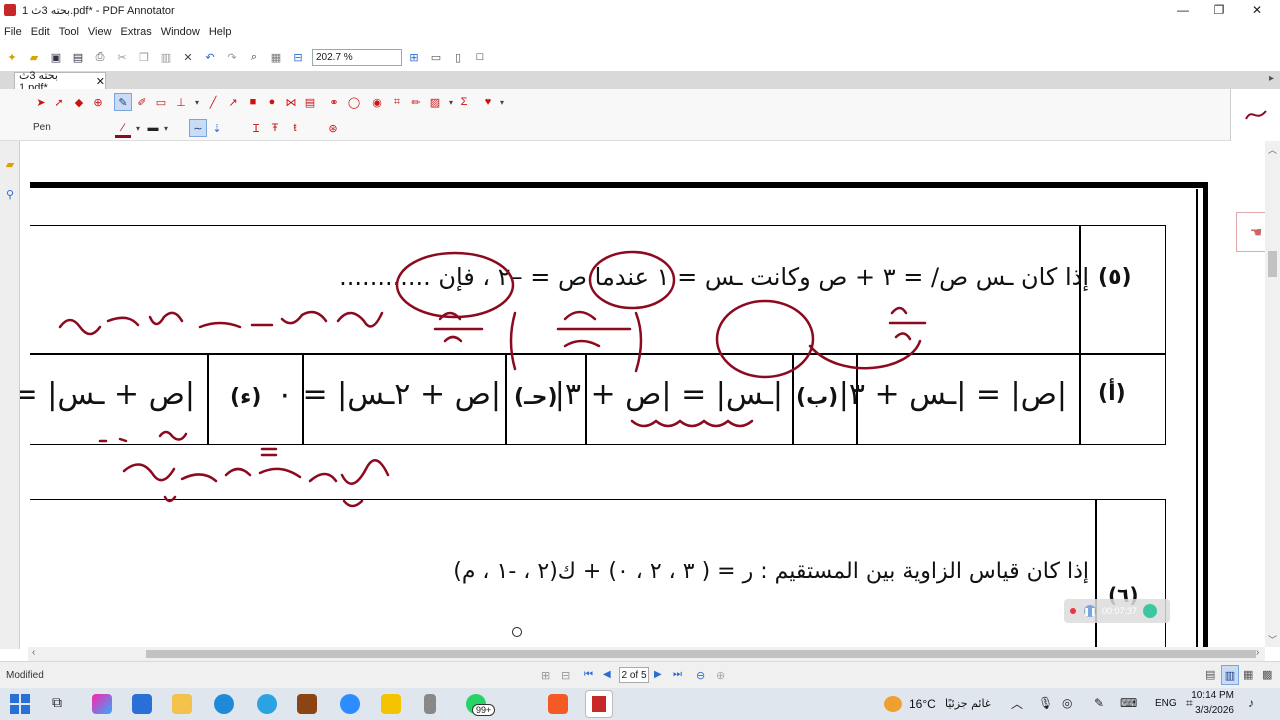 The image size is (1280, 720). What do you see at coordinates (34, 57) in the screenshot?
I see `open-folder-icon: ▰` at bounding box center [34, 57].